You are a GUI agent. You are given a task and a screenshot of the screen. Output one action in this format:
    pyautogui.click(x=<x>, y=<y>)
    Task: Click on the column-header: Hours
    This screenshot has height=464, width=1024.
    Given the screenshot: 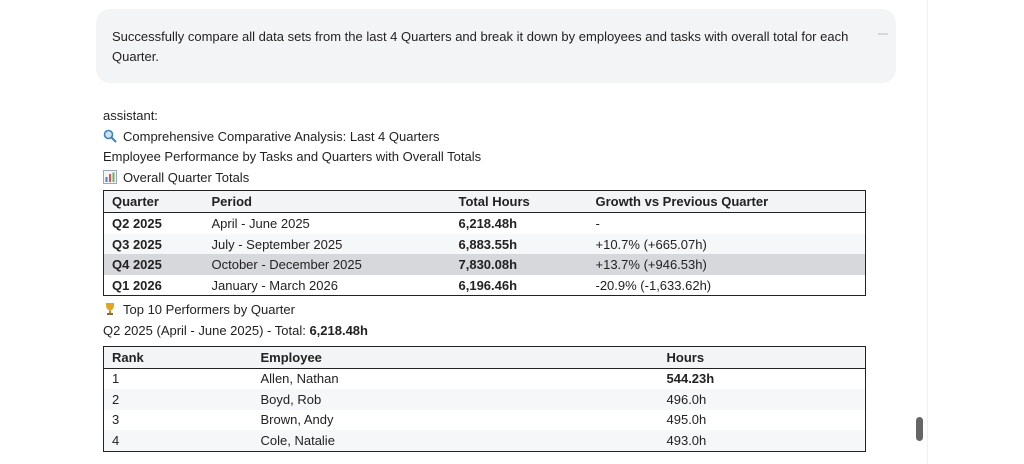 What is the action you would take?
    pyautogui.click(x=762, y=357)
    